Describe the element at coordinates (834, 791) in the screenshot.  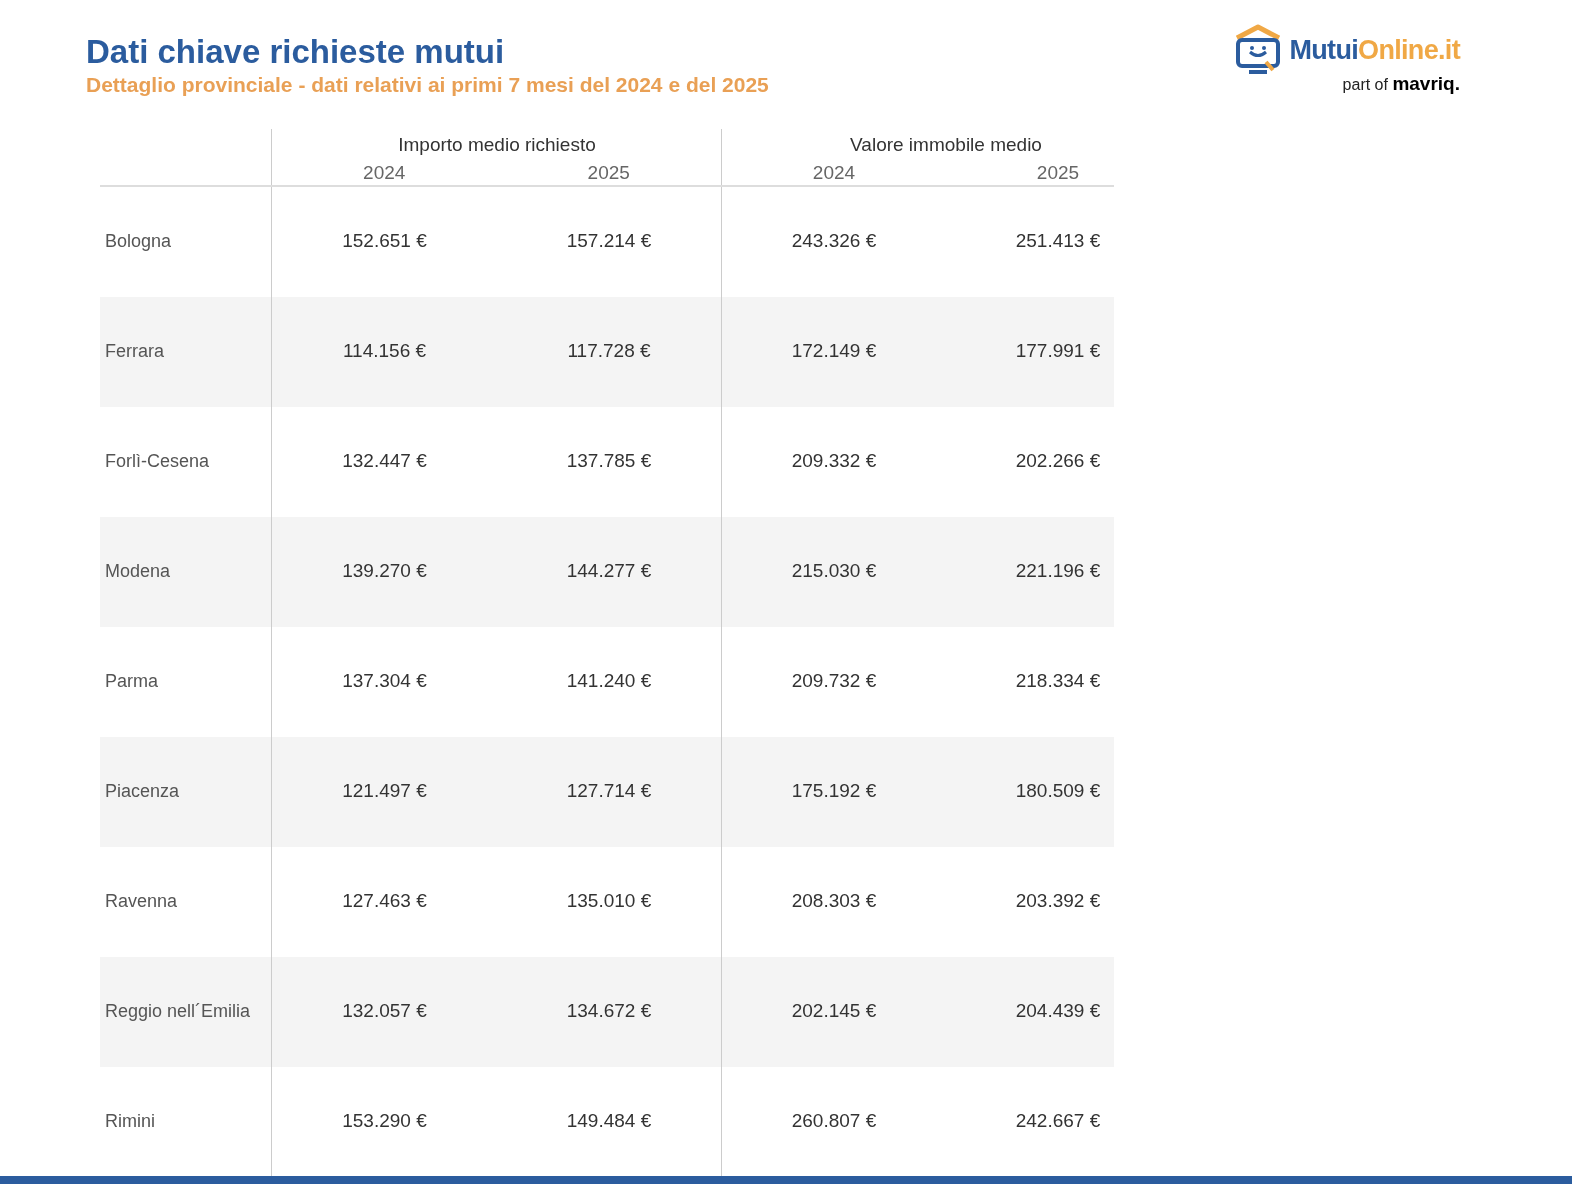
I see `value-cell-text: 175.192 €` at that location.